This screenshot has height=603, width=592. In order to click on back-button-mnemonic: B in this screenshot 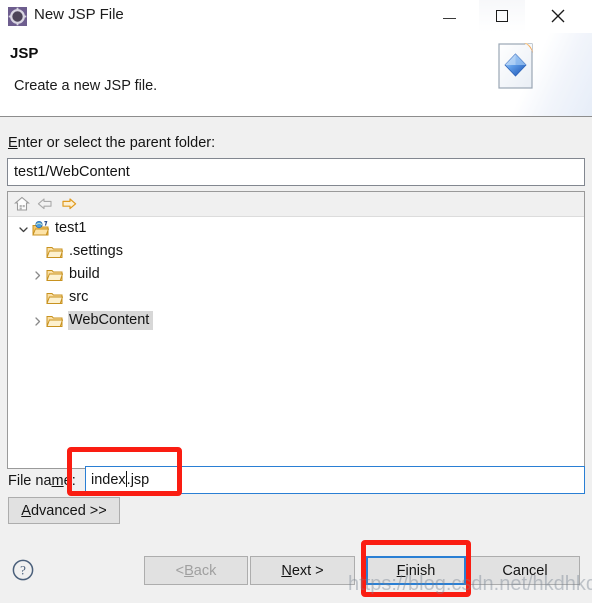, I will do `click(189, 570)`.